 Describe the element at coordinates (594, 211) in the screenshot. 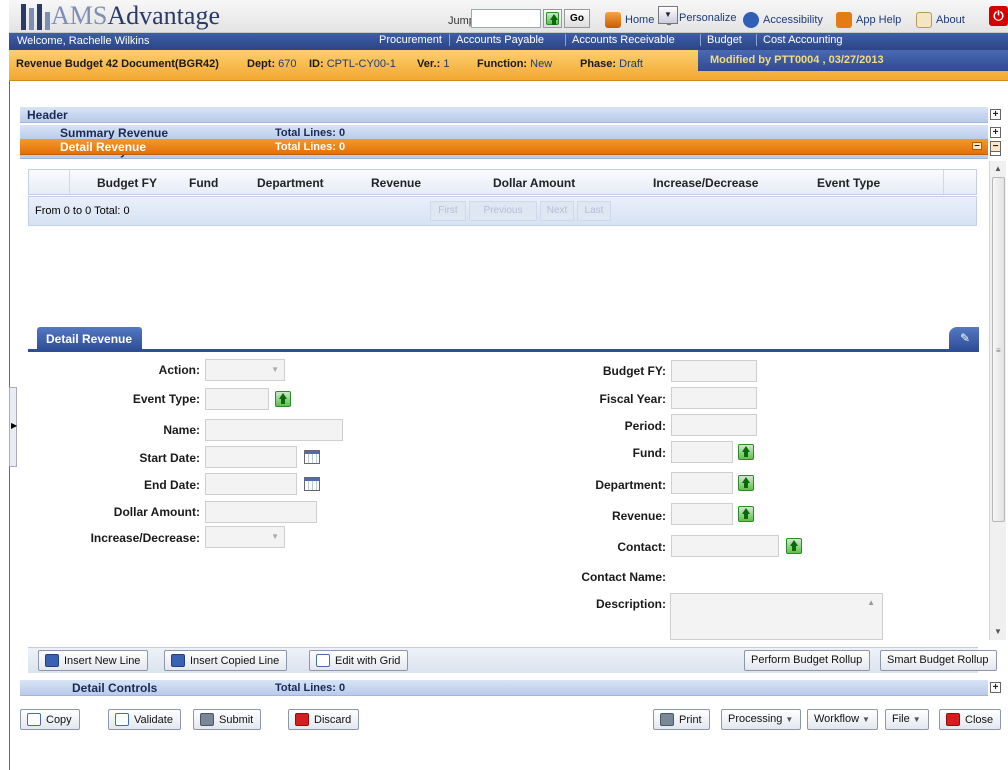

I see `pager-last-button: Last` at that location.